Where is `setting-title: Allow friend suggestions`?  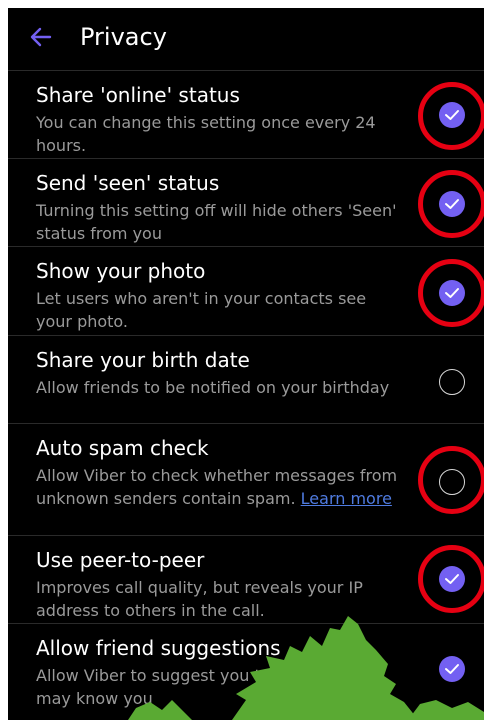 setting-title: Allow friend suggestions is located at coordinates (158, 648).